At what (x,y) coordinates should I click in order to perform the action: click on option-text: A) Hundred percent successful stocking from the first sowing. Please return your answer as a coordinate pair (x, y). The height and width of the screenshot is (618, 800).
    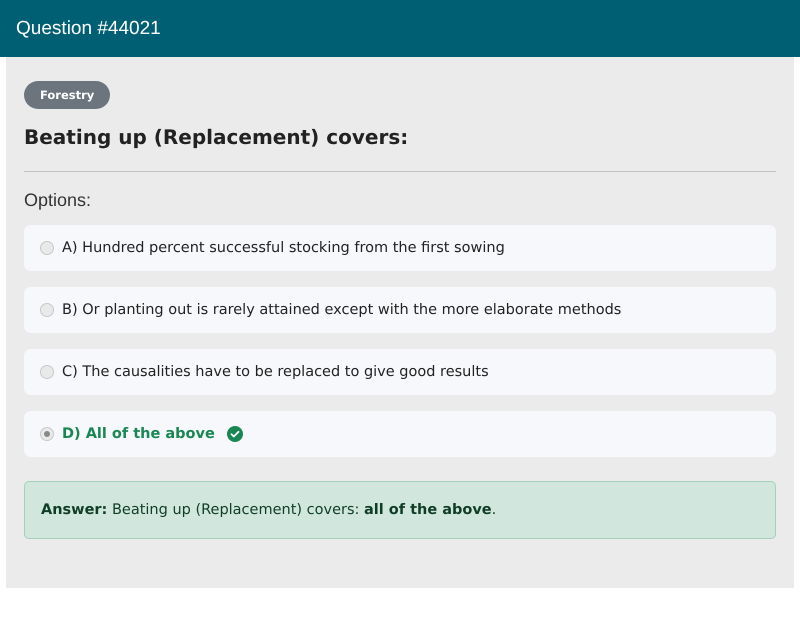
    Looking at the image, I should click on (283, 248).